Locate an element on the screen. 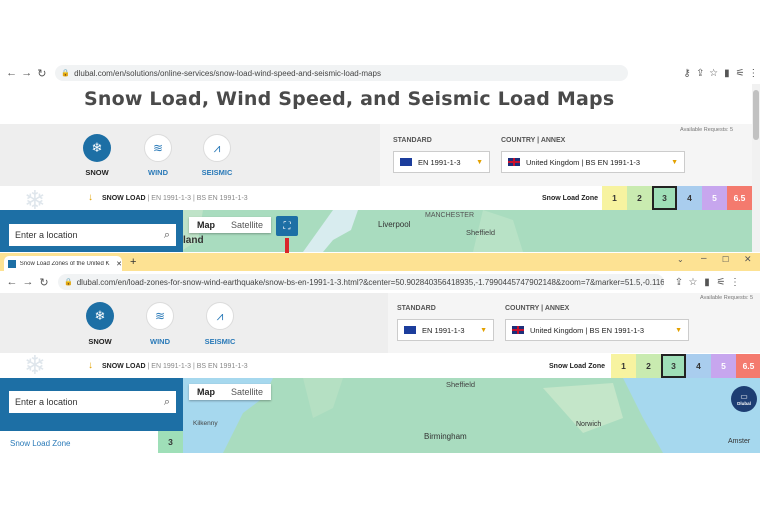  bottom-breadcrumb: SNOW LOAD | EN 1991-1-3 | BS EN 1991-1-3 is located at coordinates (175, 366).